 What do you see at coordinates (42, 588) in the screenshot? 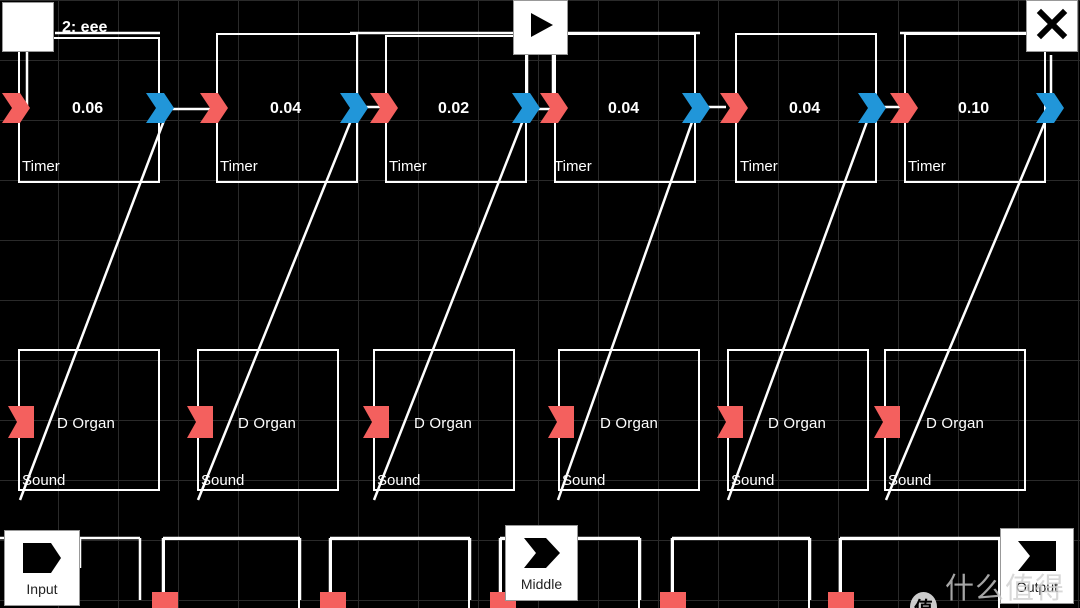
I see `input-button-label: Input` at bounding box center [42, 588].